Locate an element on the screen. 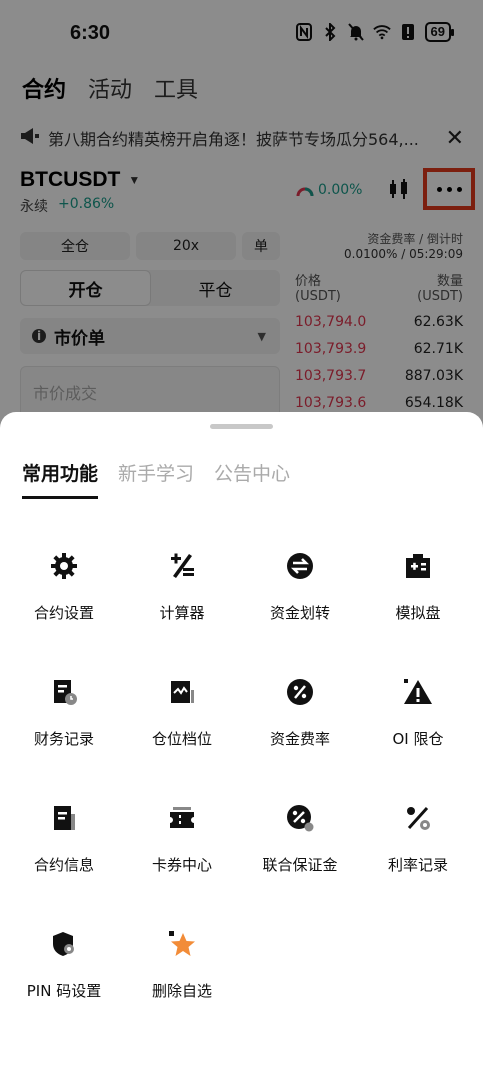 The image size is (483, 1073). tab-announcements: 公告中心 is located at coordinates (252, 478).